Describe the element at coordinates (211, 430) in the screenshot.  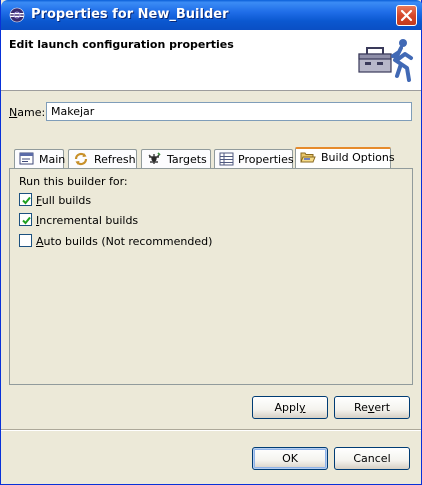
I see `button-separator` at that location.